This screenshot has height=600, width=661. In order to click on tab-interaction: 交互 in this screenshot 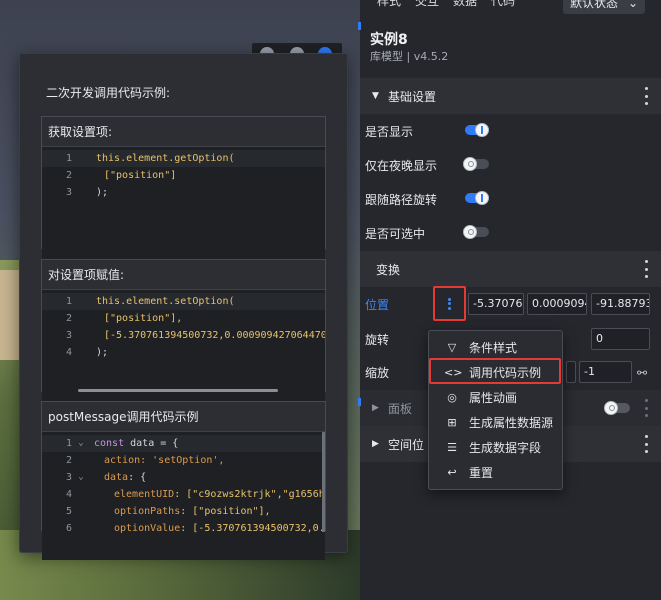, I will do `click(427, 7)`.